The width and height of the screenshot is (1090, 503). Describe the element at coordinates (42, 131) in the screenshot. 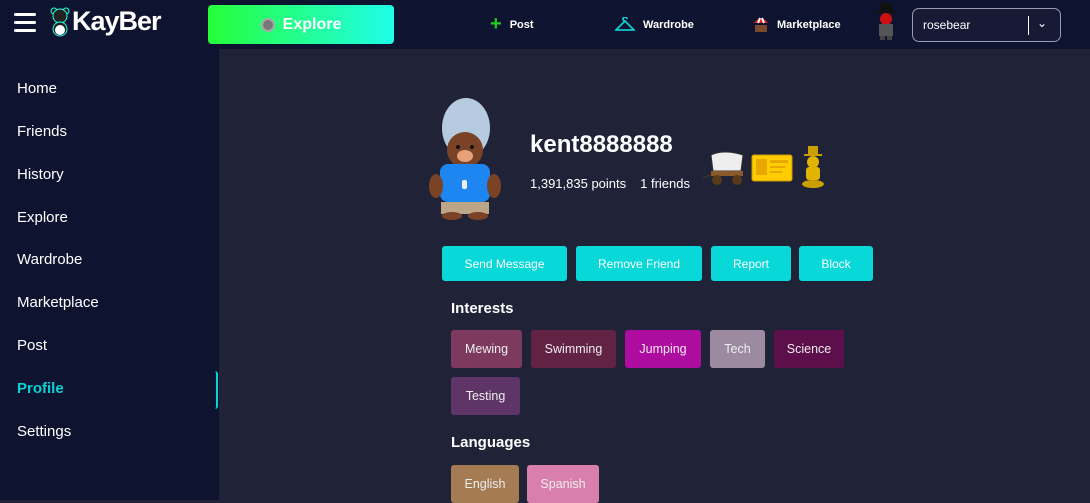

I see `sidebar-item-friends: Friends` at that location.